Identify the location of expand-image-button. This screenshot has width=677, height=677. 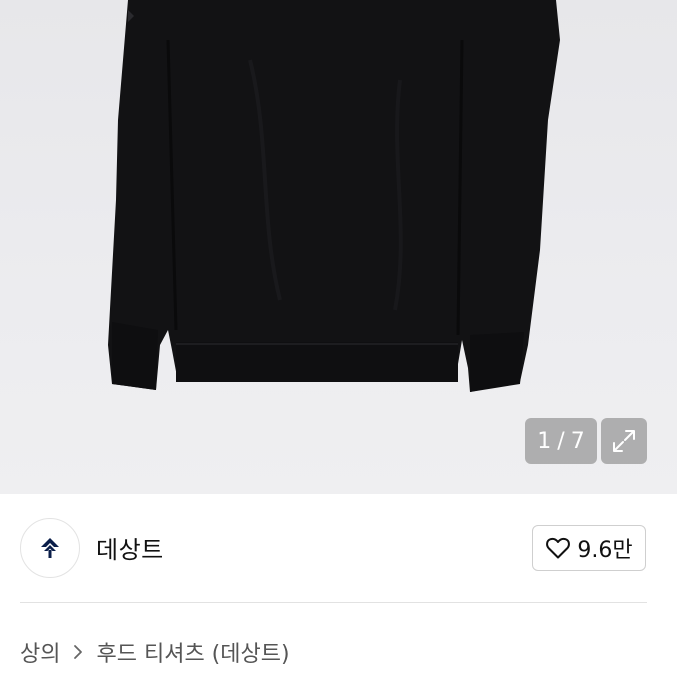
(624, 441).